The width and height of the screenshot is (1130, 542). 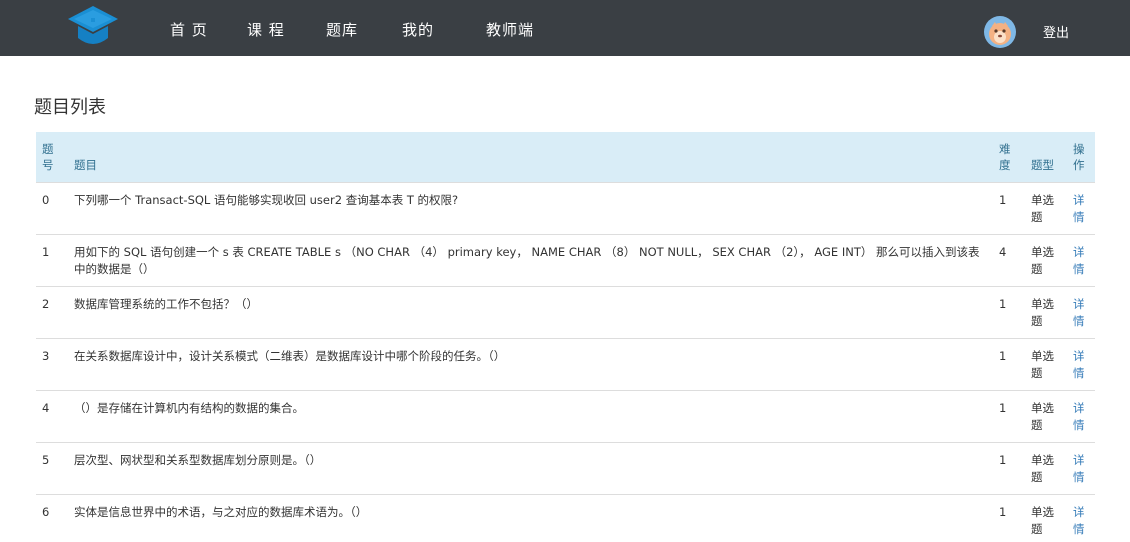 What do you see at coordinates (52, 311) in the screenshot?
I see `question-id: 2` at bounding box center [52, 311].